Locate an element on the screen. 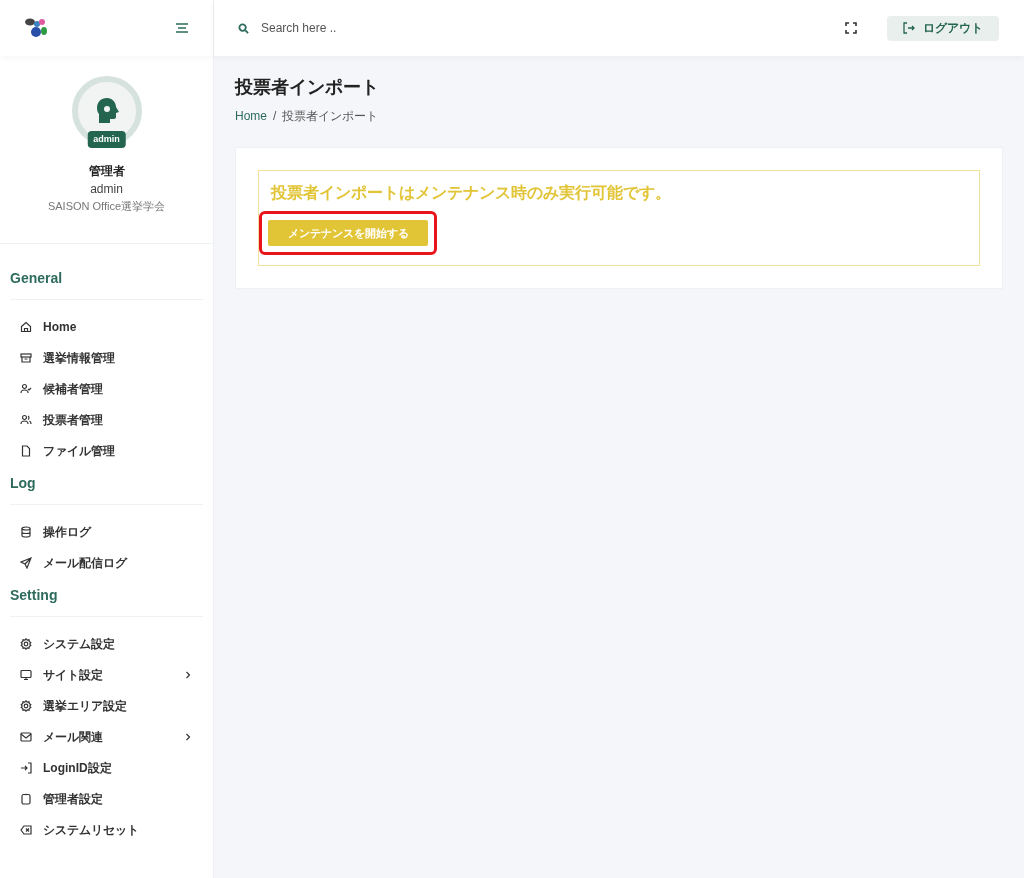  mail-icon is located at coordinates (26, 737).